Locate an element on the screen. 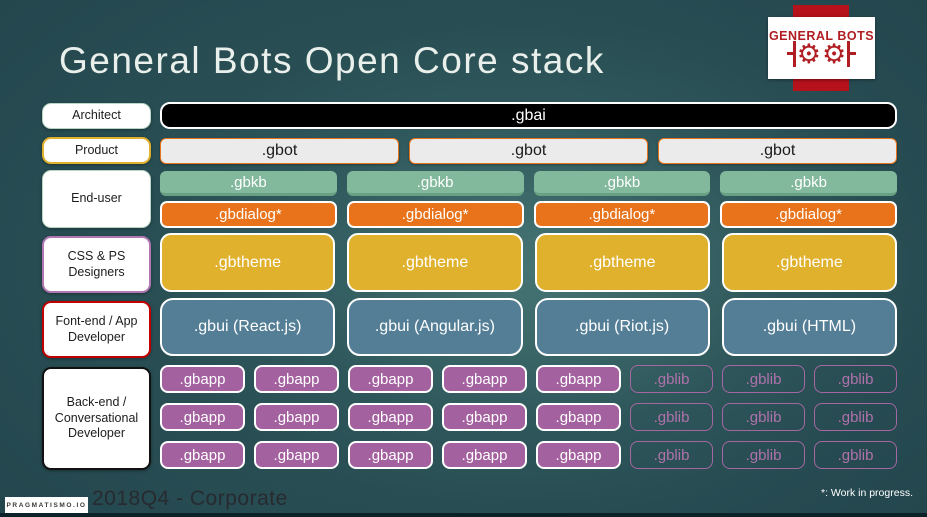 The height and width of the screenshot is (517, 927). stack-box-gbui-react: .gbui (React.js) is located at coordinates (248, 327).